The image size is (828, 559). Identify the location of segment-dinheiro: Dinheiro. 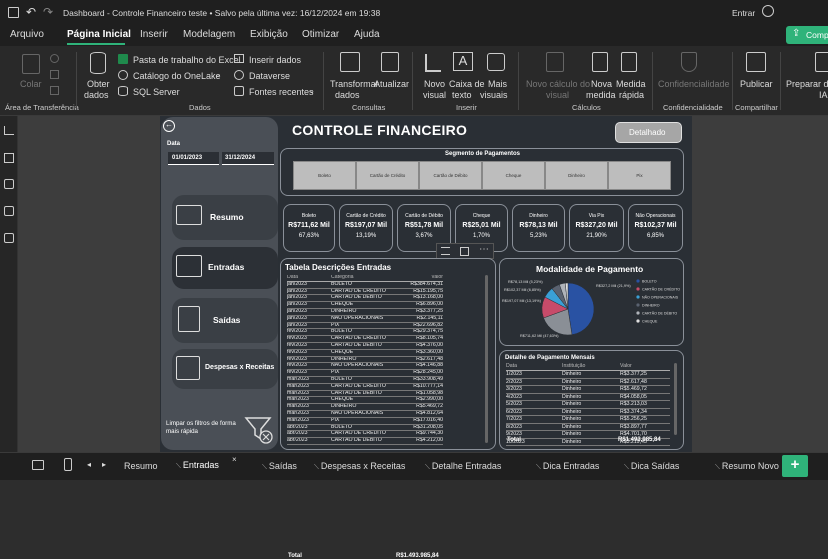
(576, 175).